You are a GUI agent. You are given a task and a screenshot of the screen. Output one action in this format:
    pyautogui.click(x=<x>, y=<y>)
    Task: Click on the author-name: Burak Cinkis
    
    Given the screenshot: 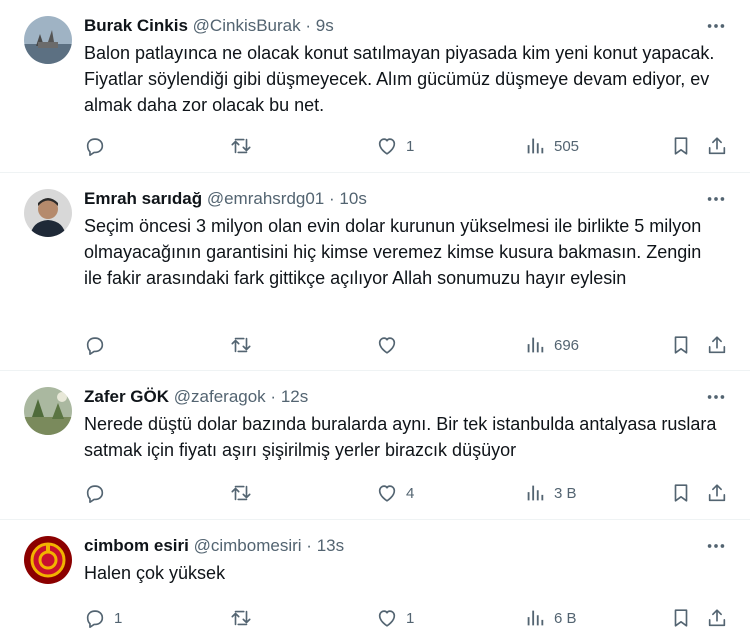 What is the action you would take?
    pyautogui.click(x=136, y=25)
    